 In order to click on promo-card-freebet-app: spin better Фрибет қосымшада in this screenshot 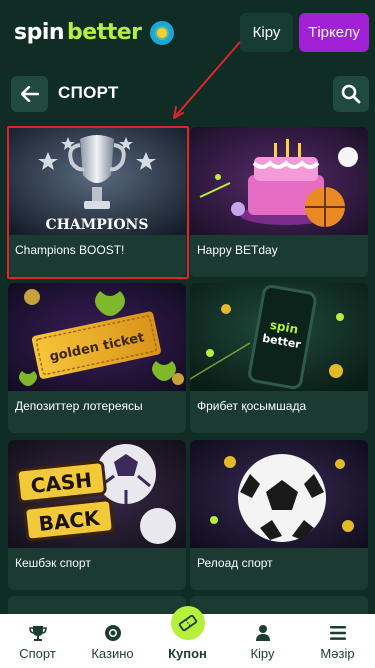, I will do `click(279, 358)`.